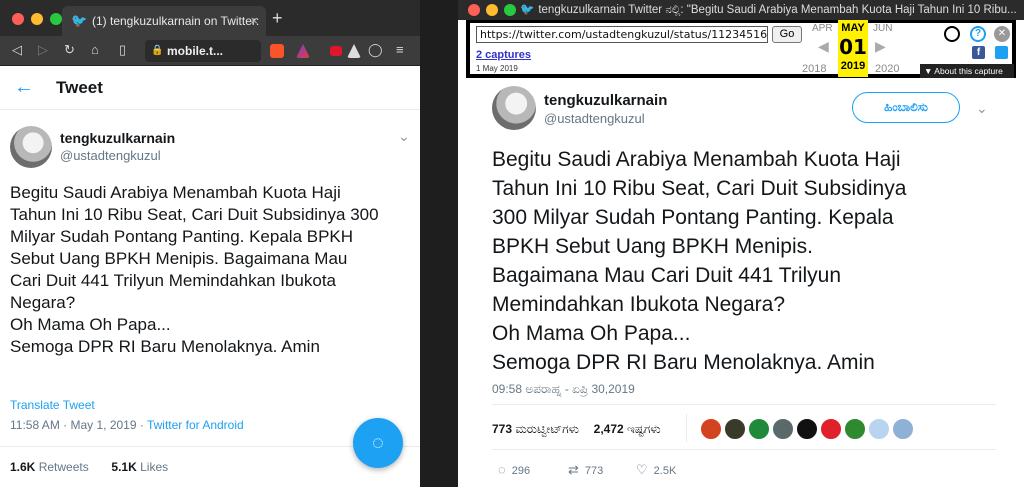 This screenshot has width=1024, height=487. I want to click on next-month-label: JUN, so click(882, 28).